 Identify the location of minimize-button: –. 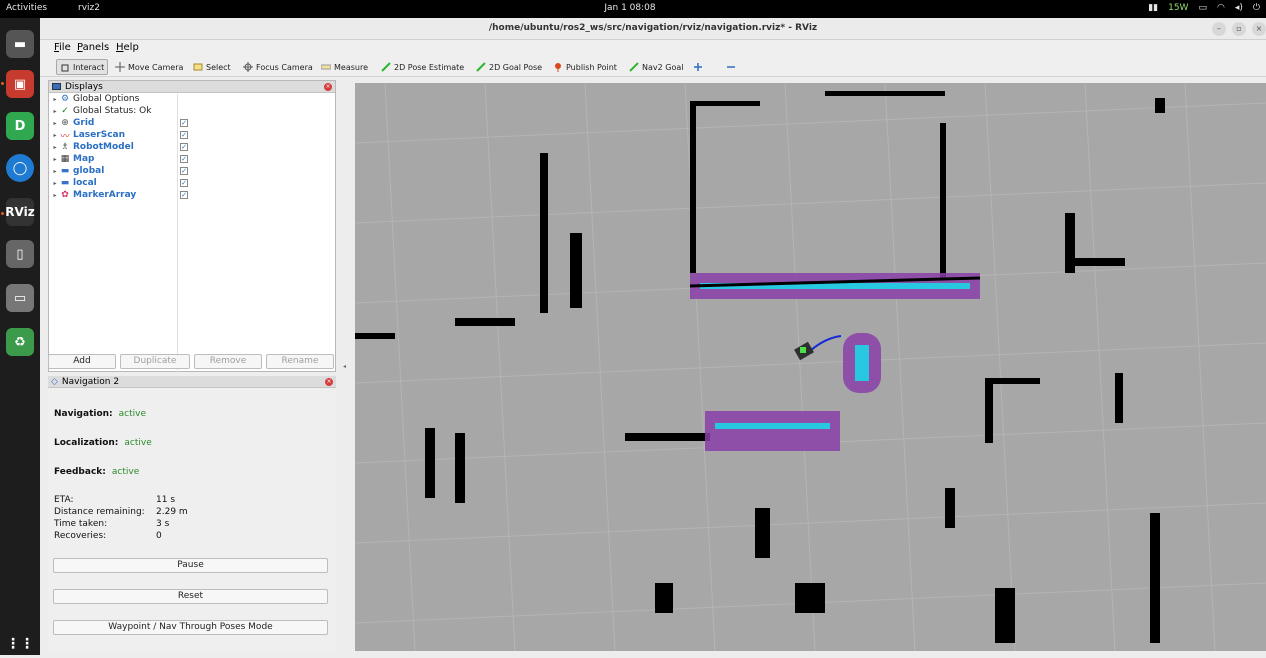
(1219, 29).